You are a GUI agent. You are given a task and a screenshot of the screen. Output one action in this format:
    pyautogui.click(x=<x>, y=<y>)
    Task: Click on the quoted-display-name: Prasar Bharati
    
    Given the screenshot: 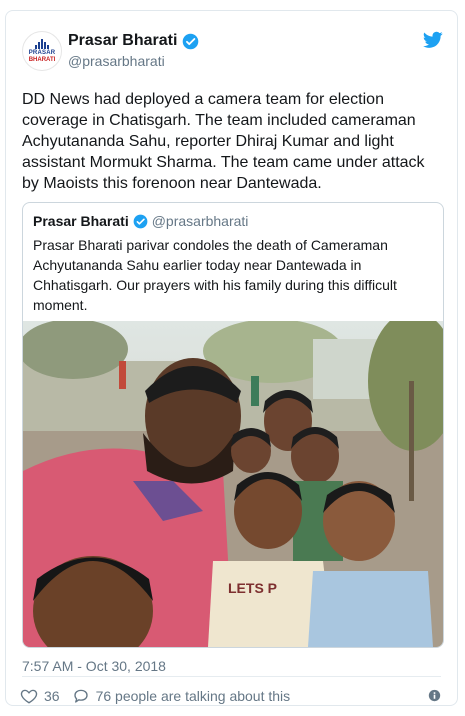 What is the action you would take?
    pyautogui.click(x=81, y=221)
    